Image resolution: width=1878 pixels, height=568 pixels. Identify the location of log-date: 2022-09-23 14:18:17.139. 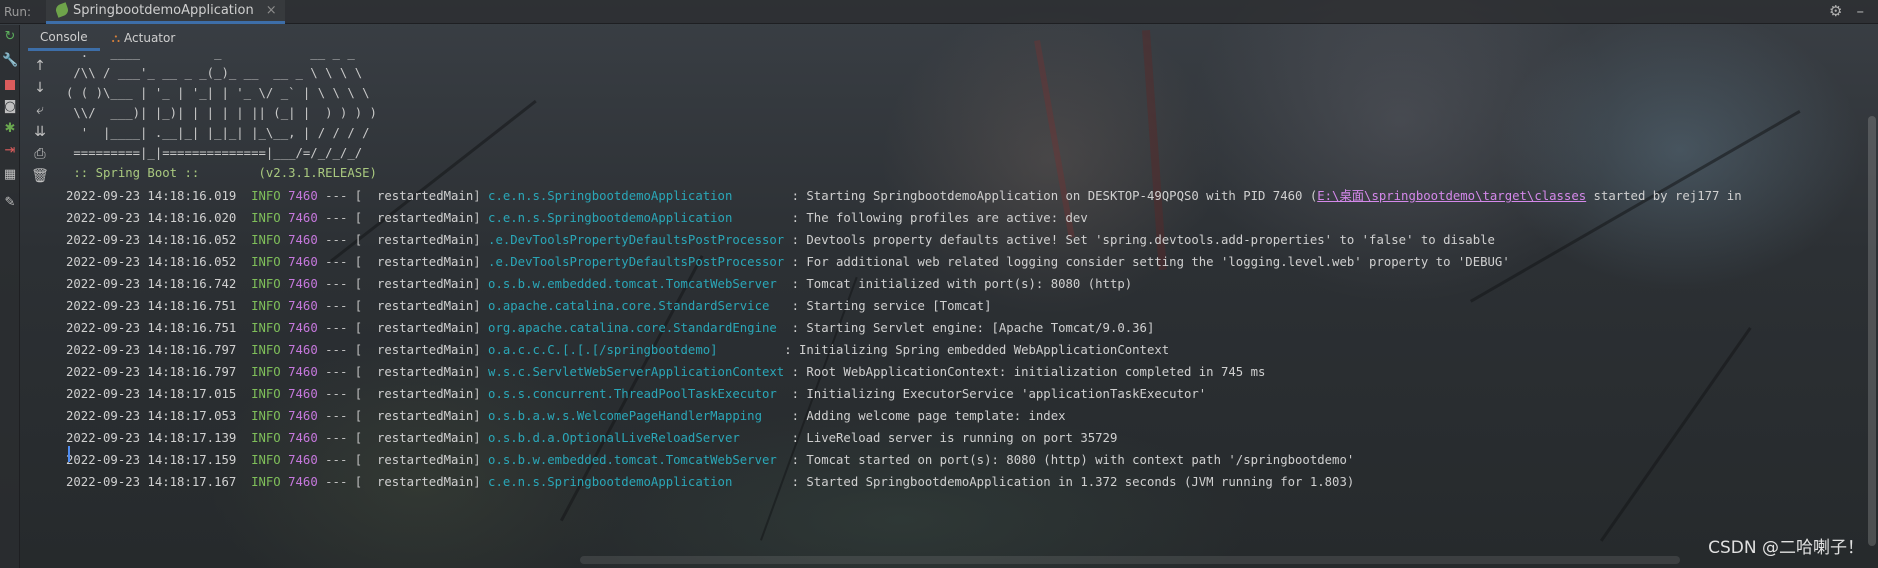
(151, 438).